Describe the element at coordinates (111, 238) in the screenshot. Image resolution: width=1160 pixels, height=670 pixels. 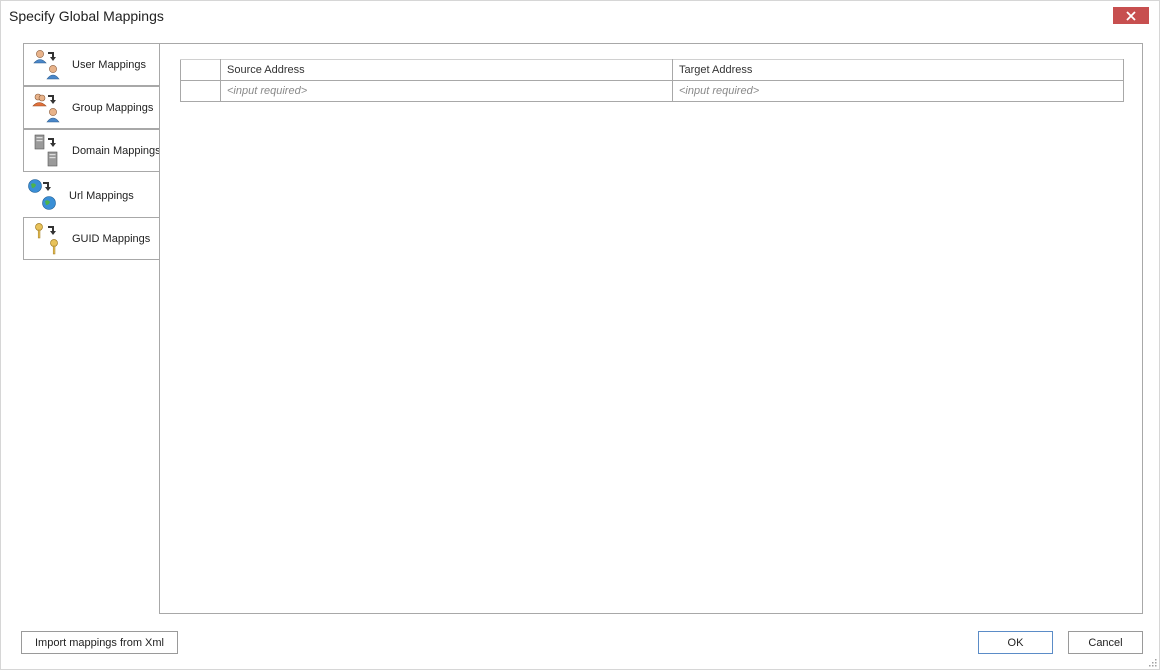
I see `sidebar-item-label: GUID Mappings` at that location.